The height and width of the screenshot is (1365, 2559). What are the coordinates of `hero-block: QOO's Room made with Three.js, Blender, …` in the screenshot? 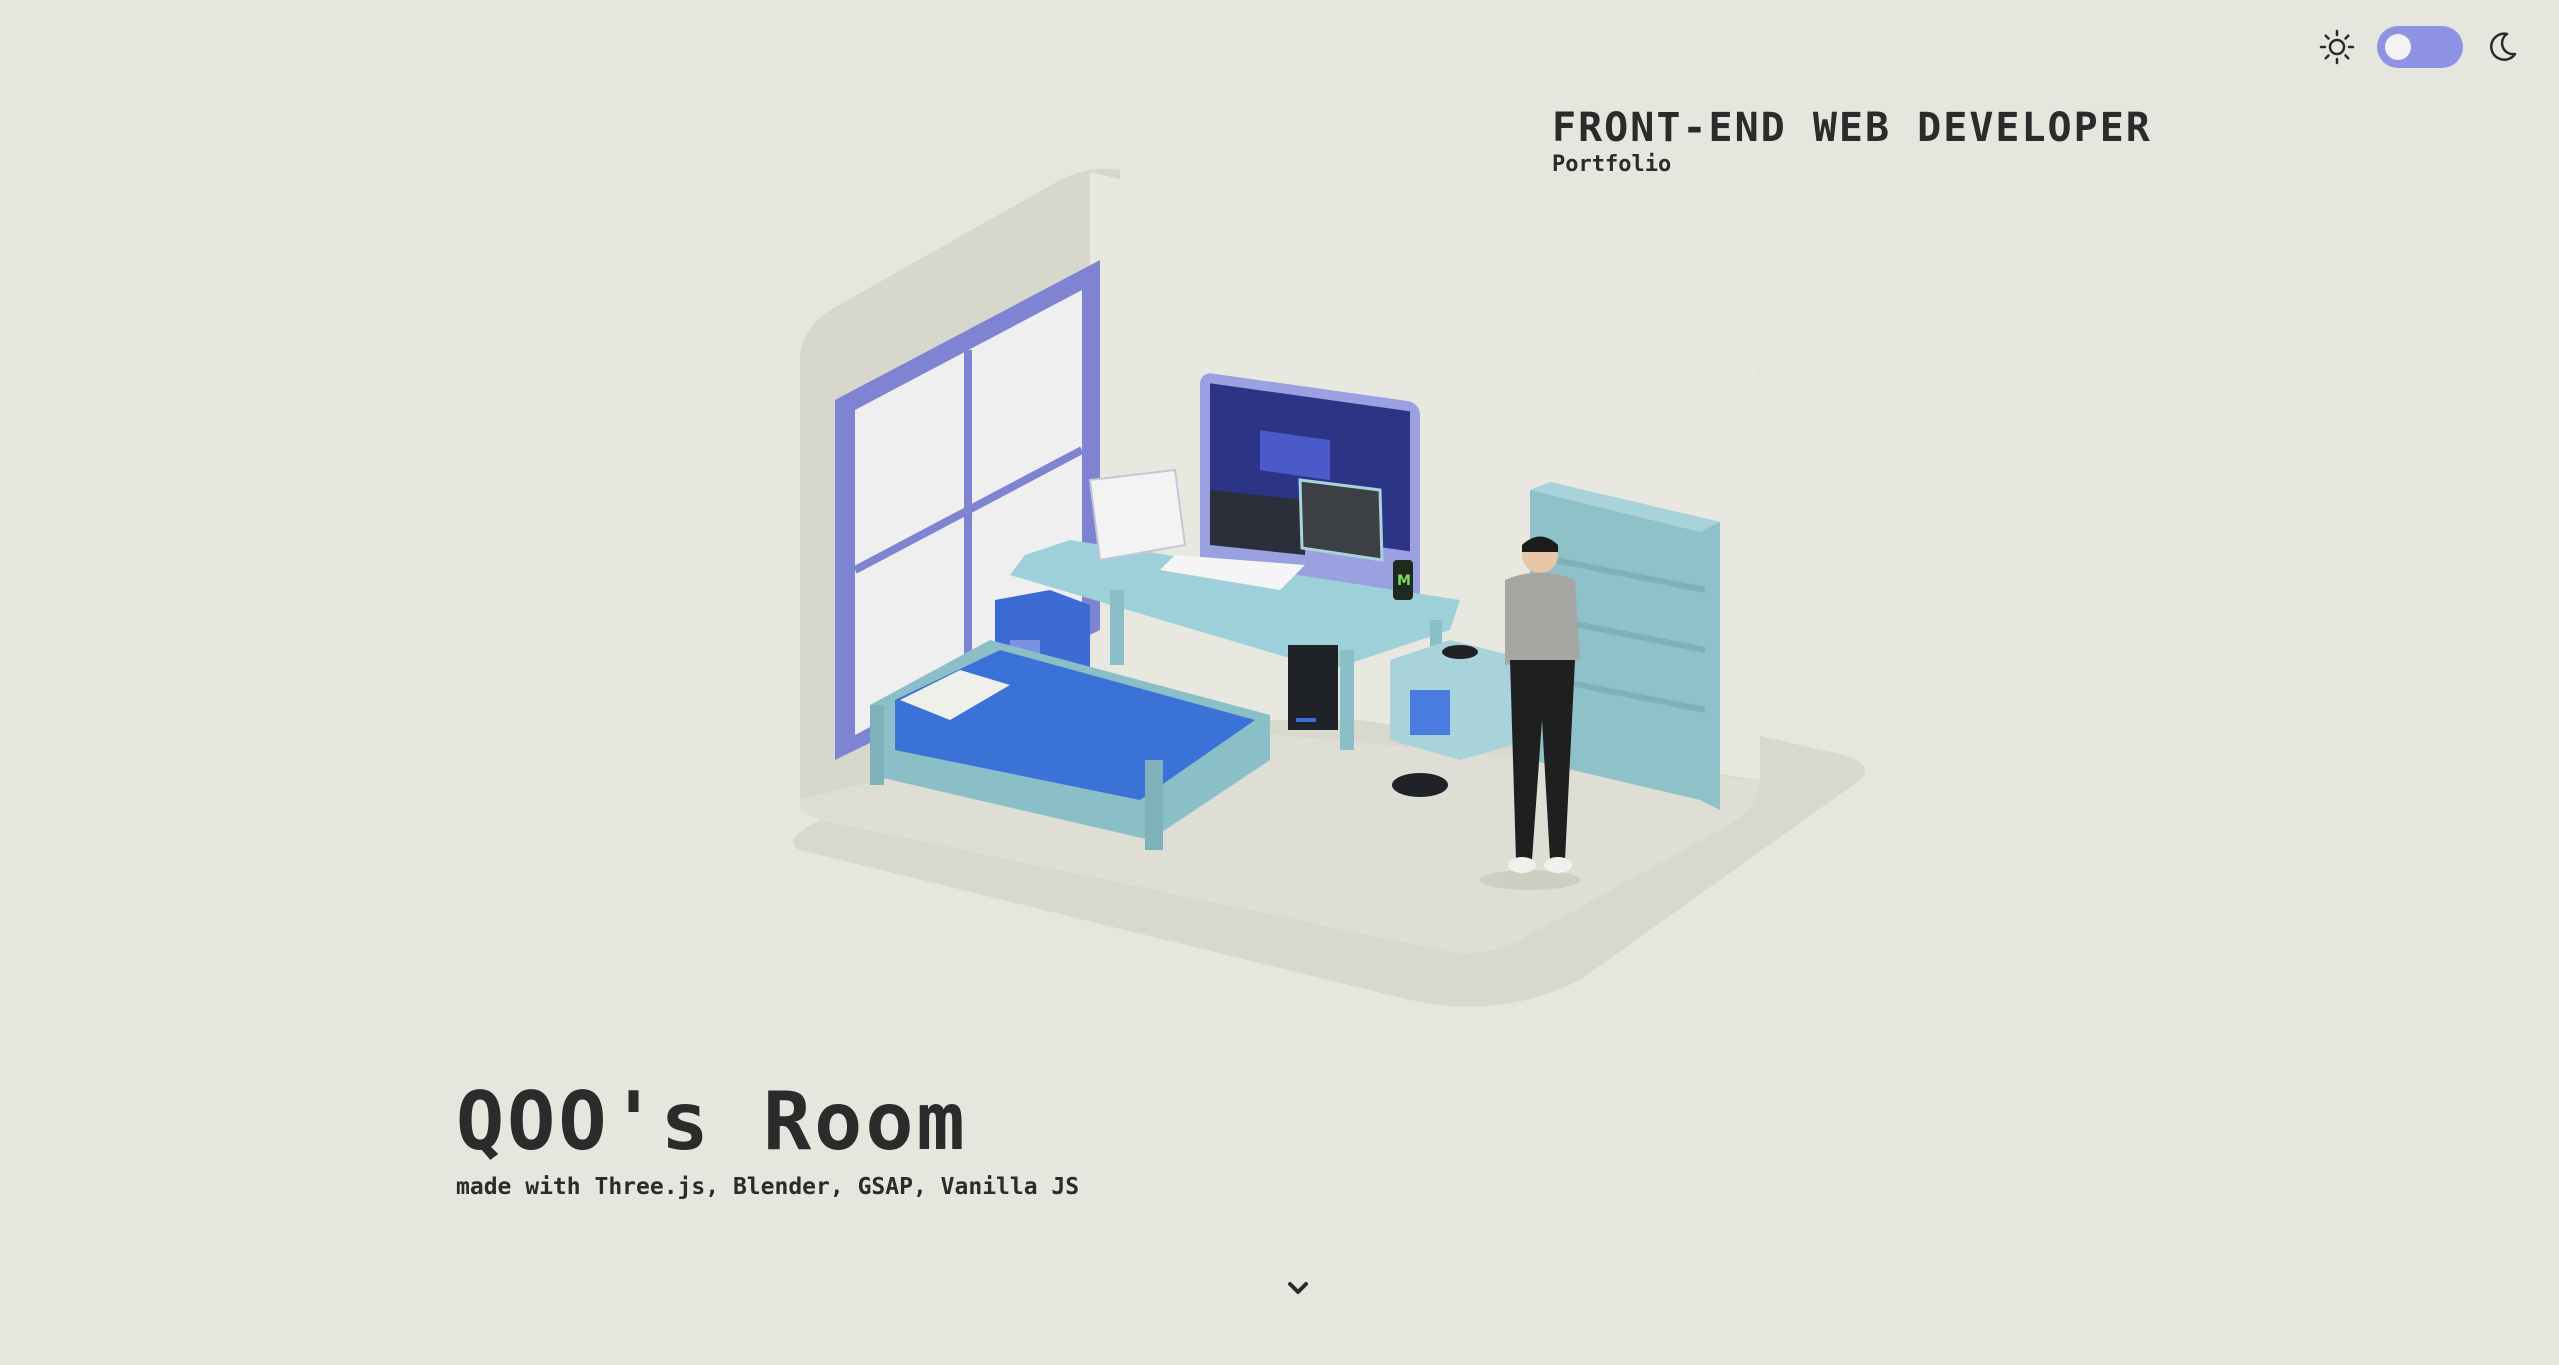 It's located at (767, 1137).